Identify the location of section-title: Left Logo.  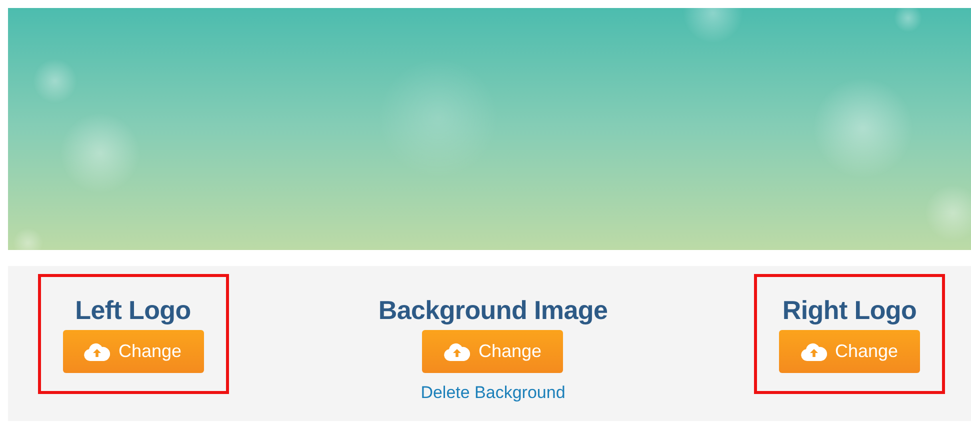
(133, 310).